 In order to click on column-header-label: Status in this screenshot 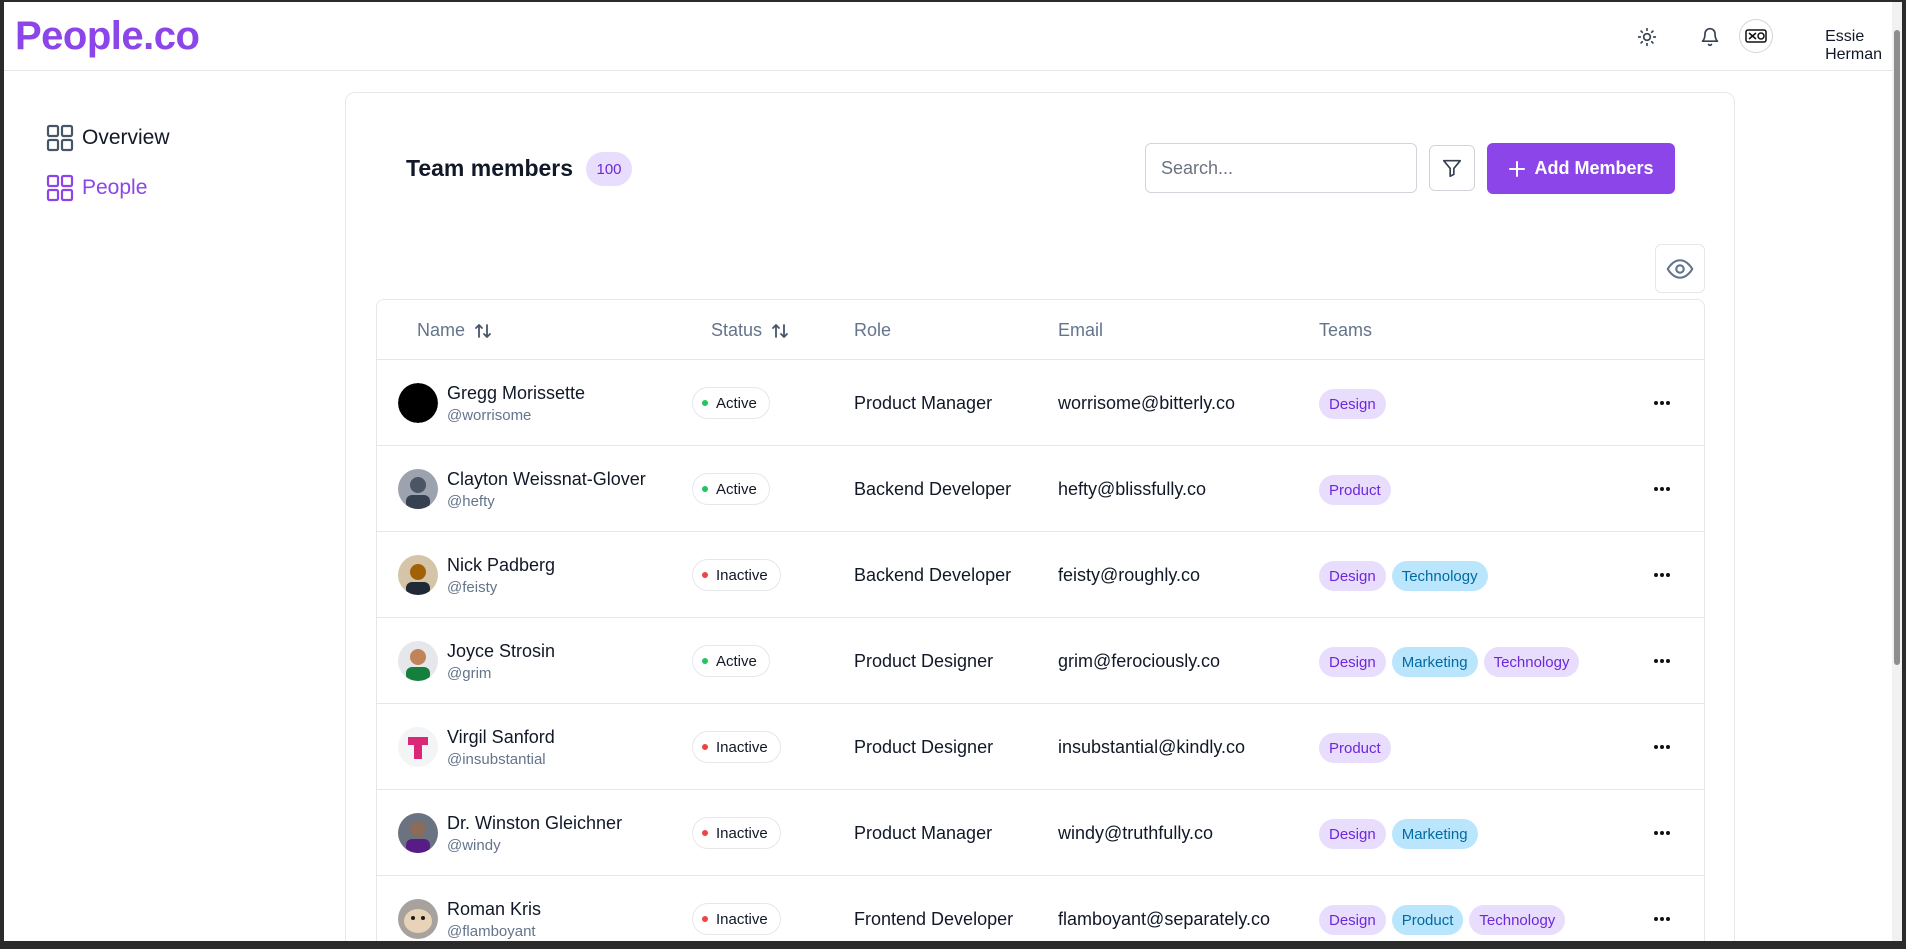, I will do `click(737, 330)`.